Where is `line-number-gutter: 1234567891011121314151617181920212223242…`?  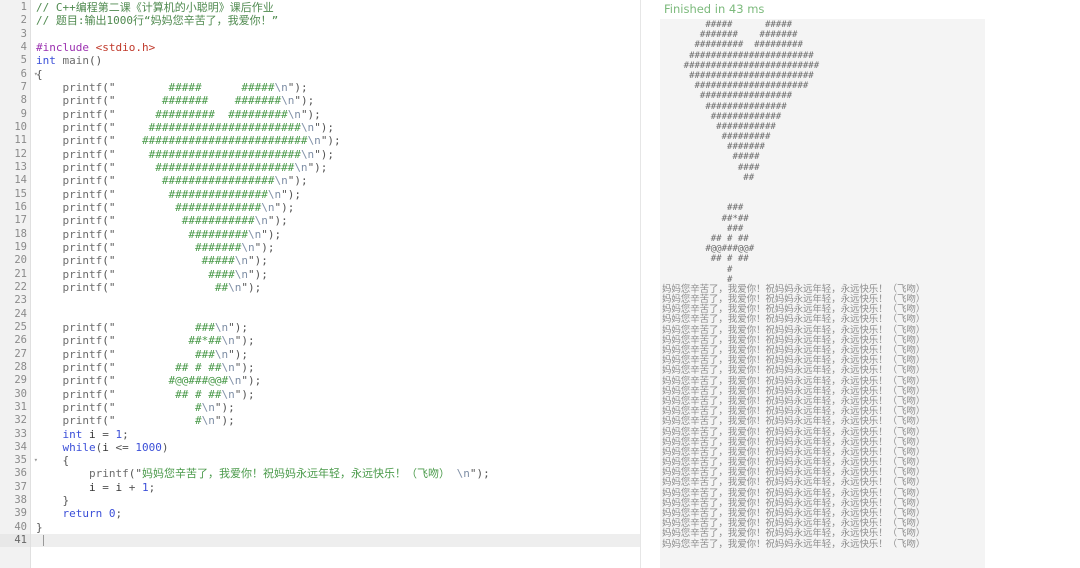 line-number-gutter: 1234567891011121314151617181920212223242… is located at coordinates (19, 284).